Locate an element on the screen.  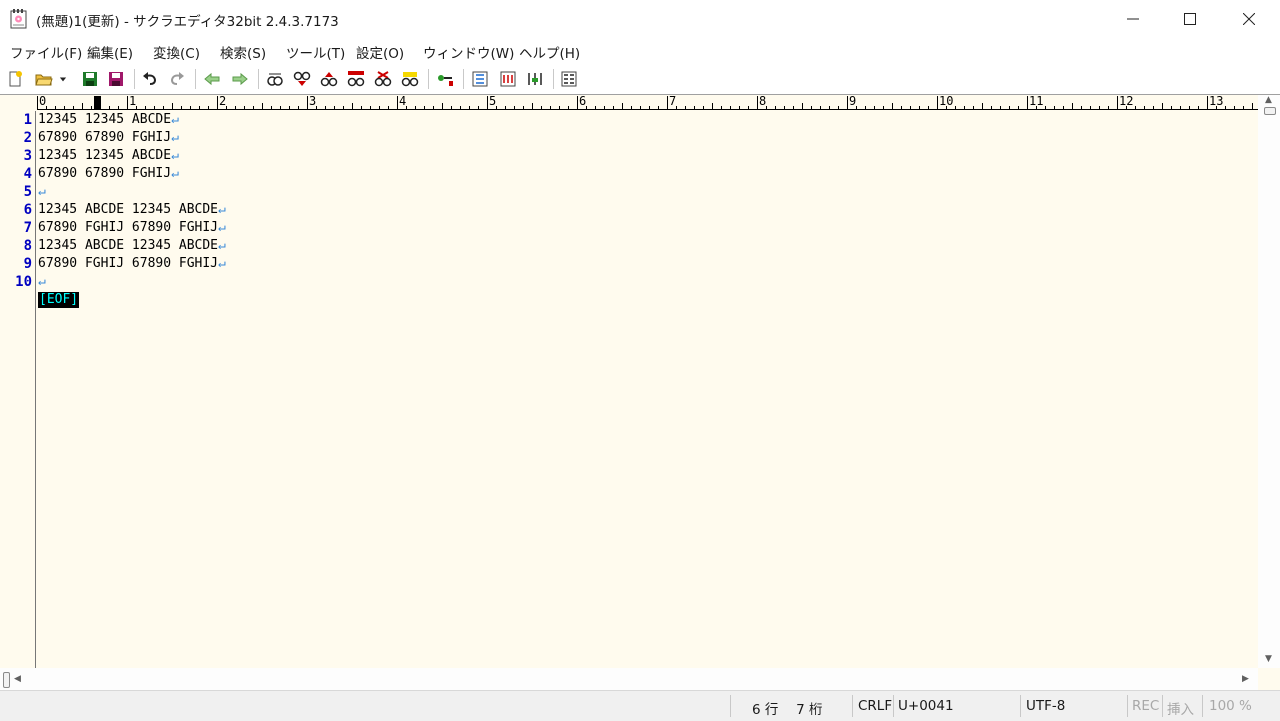
undo-button is located at coordinates (150, 79).